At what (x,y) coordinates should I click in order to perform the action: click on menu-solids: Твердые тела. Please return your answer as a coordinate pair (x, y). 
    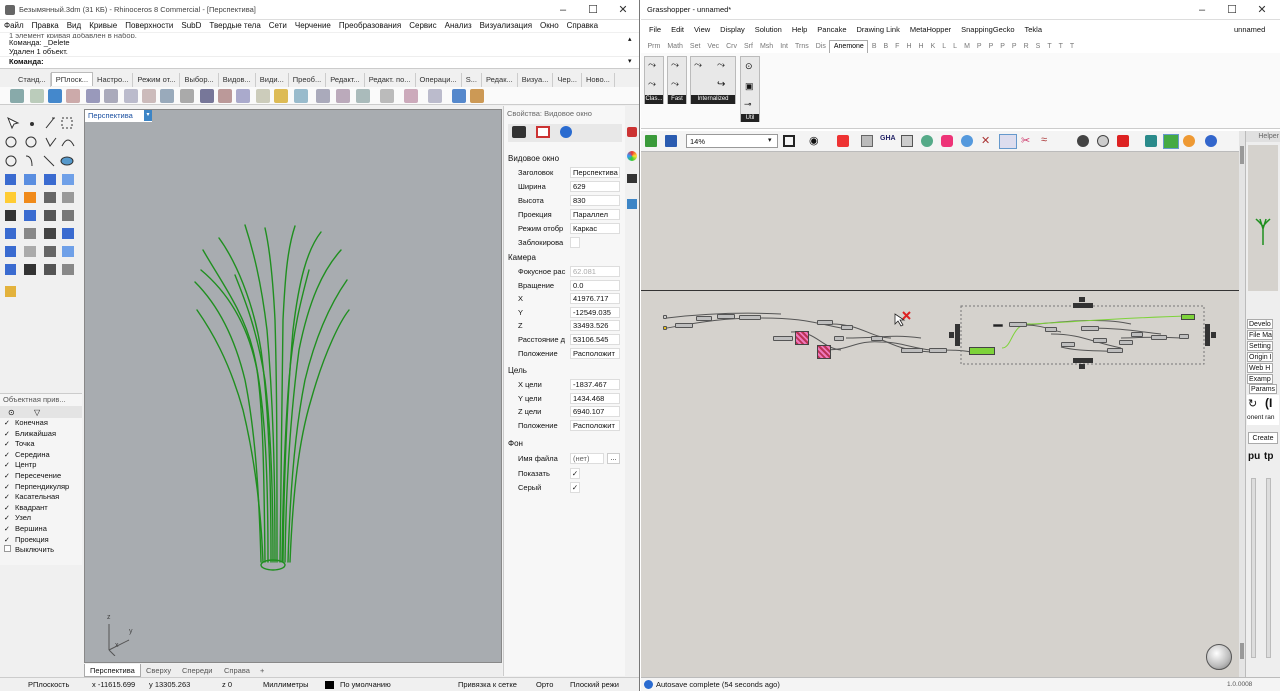
    Looking at the image, I should click on (234, 25).